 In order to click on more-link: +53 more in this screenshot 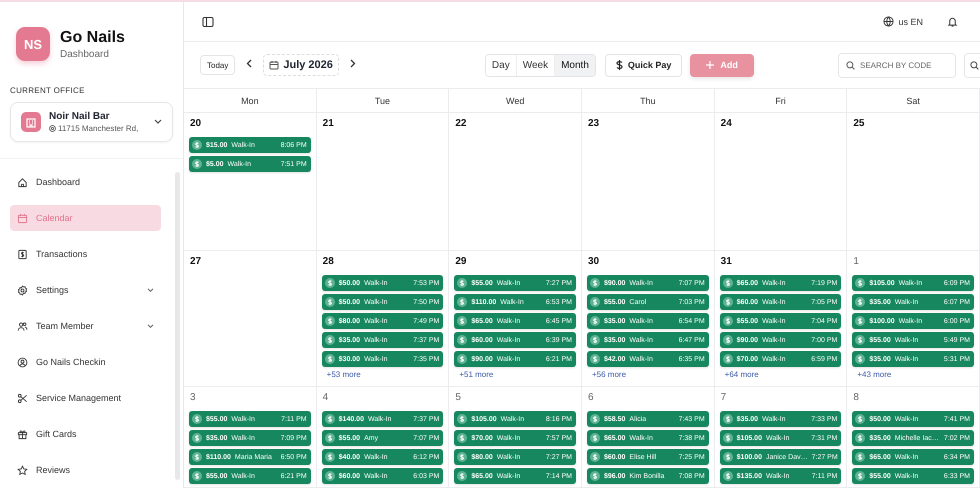, I will do `click(383, 374)`.